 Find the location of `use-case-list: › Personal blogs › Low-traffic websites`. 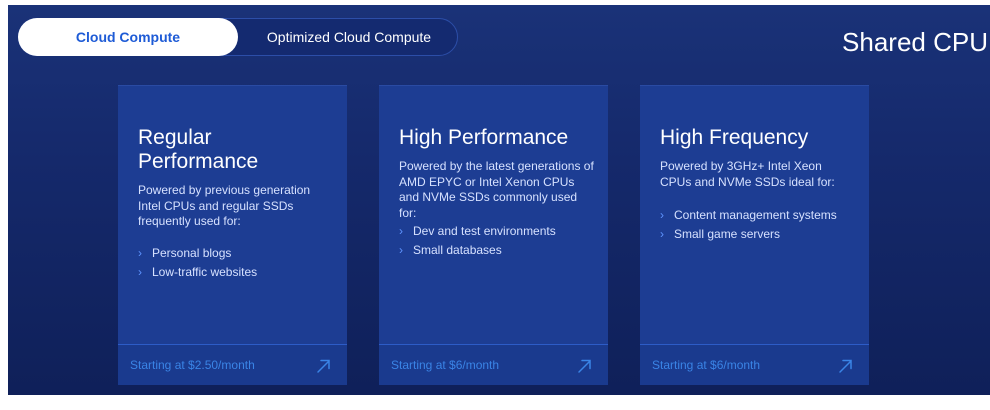

use-case-list: › Personal blogs › Low-traffic websites is located at coordinates (235, 263).